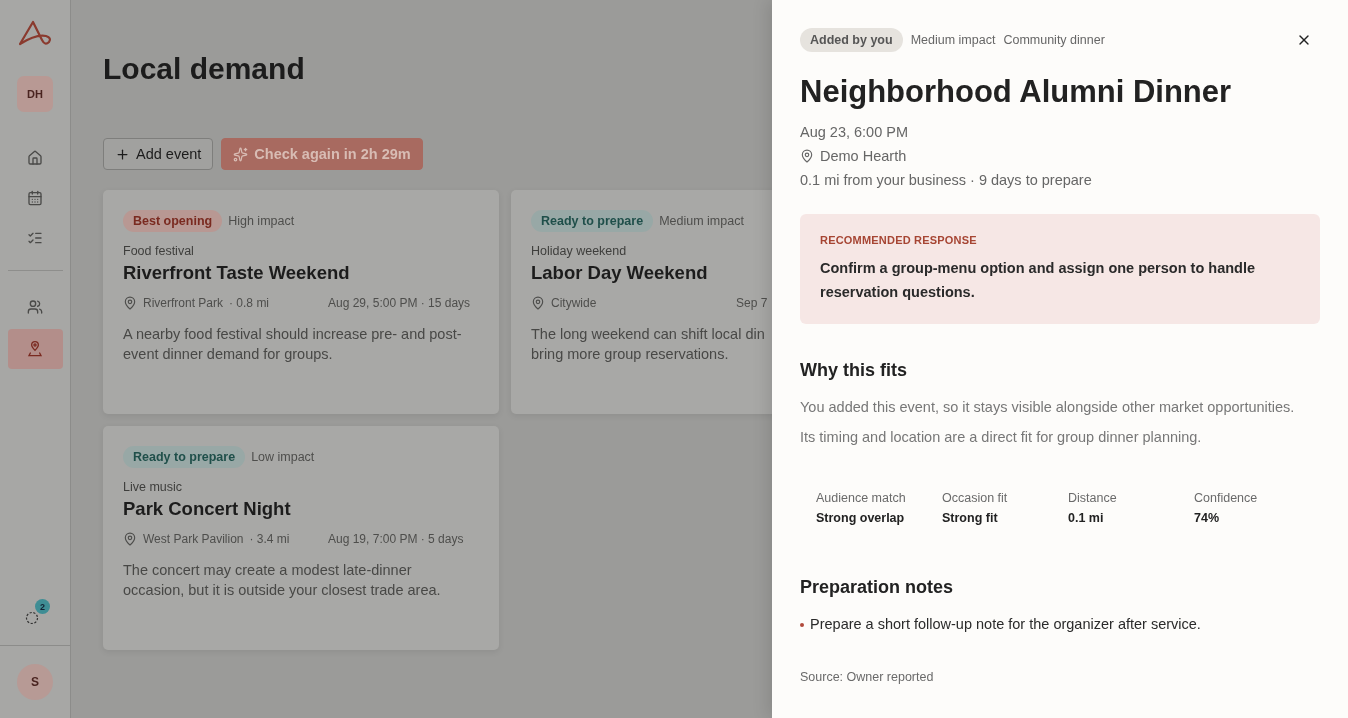 The image size is (1348, 718). Describe the element at coordinates (1086, 518) in the screenshot. I see `metric-value: 0.1 mi` at that location.